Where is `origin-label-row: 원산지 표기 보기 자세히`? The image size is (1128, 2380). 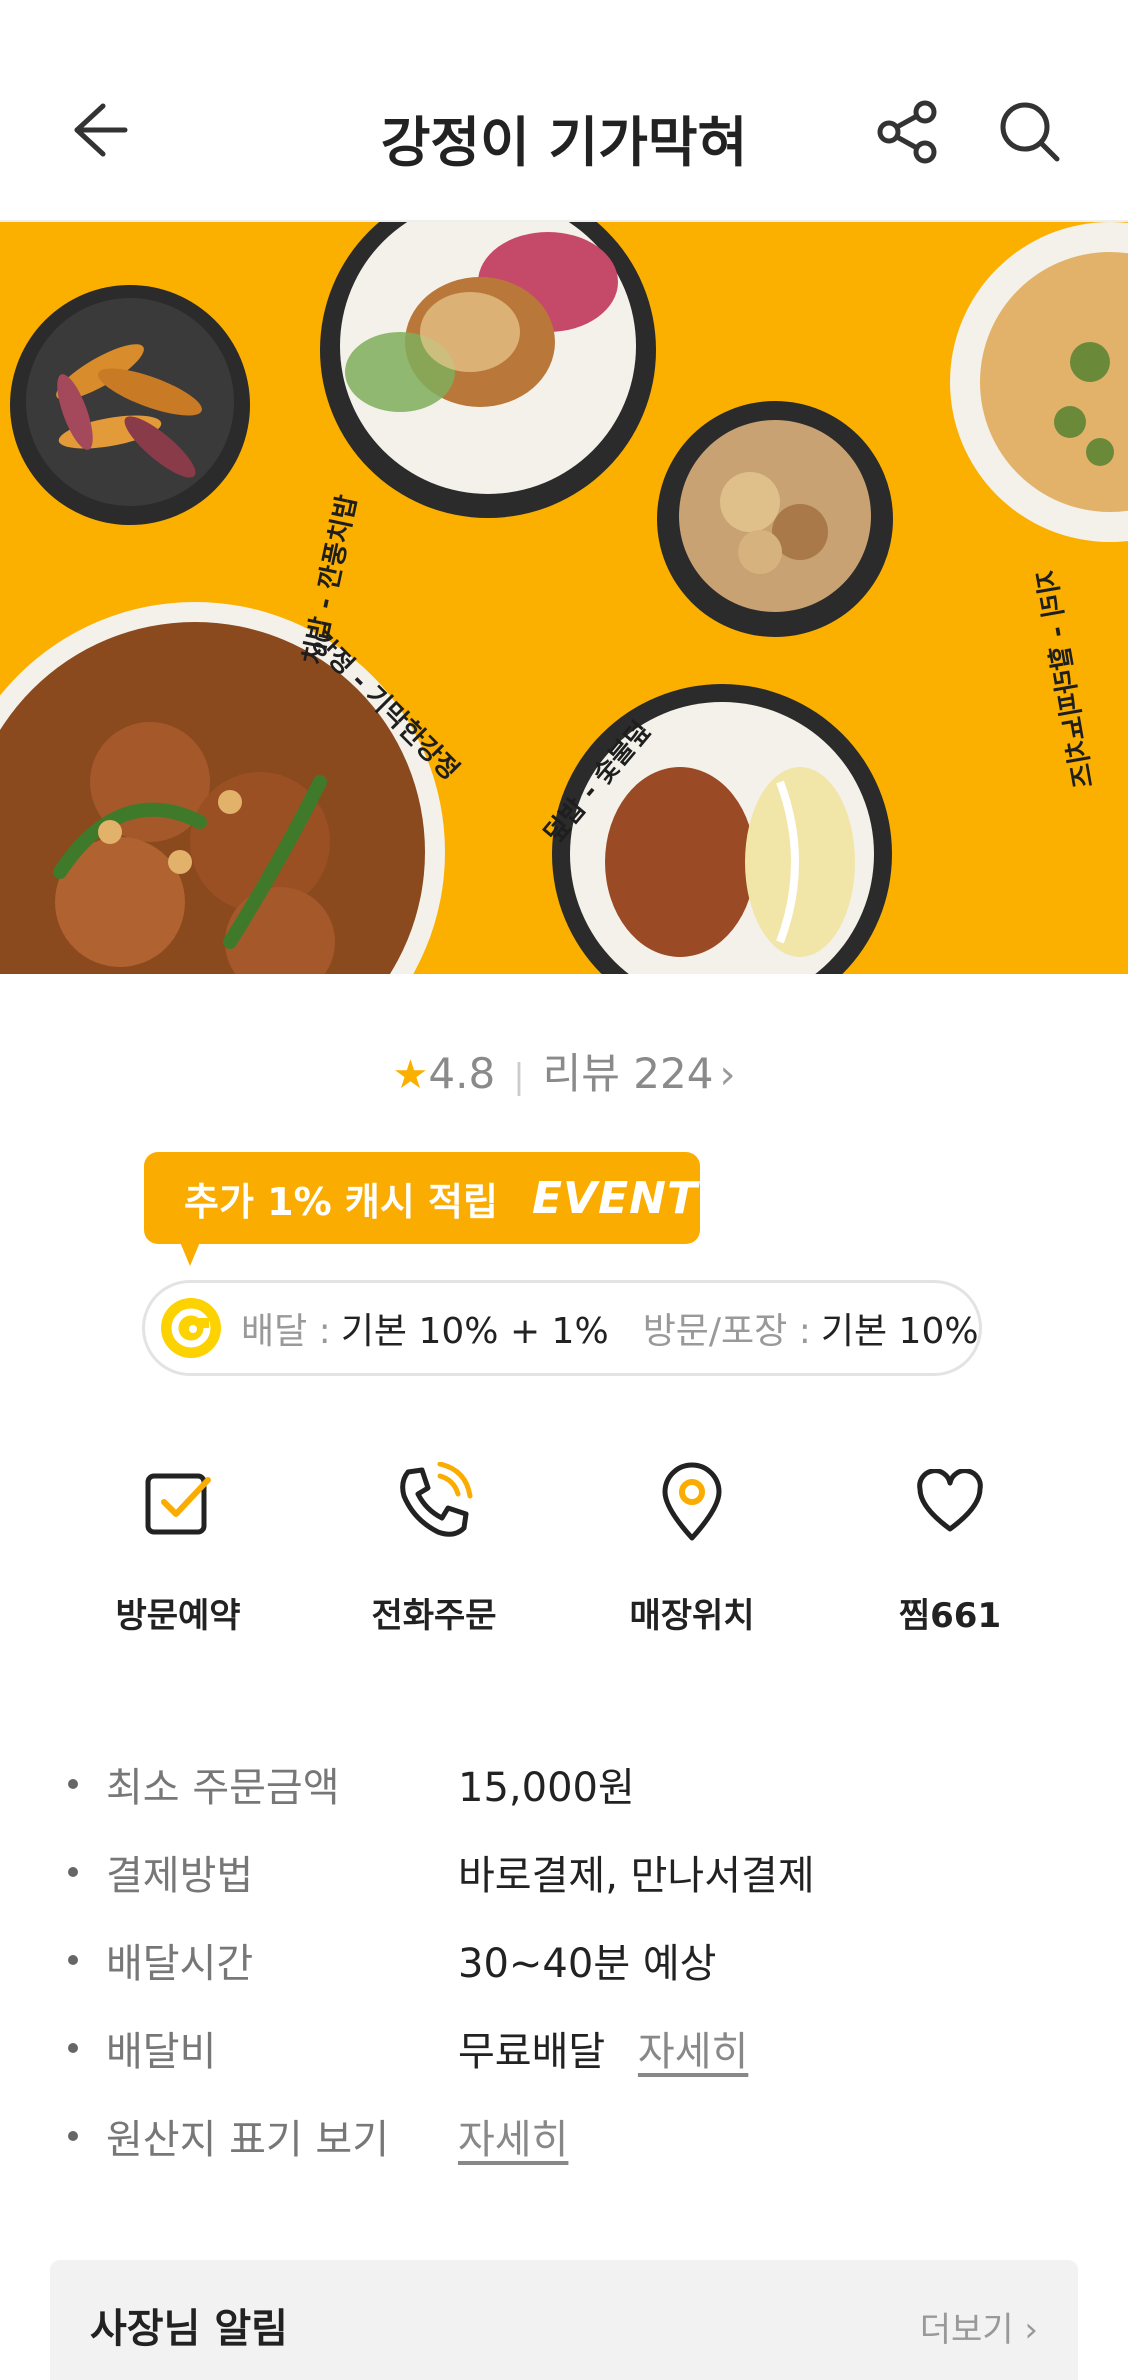 origin-label-row: 원산지 표기 보기 자세히 is located at coordinates (564, 2137).